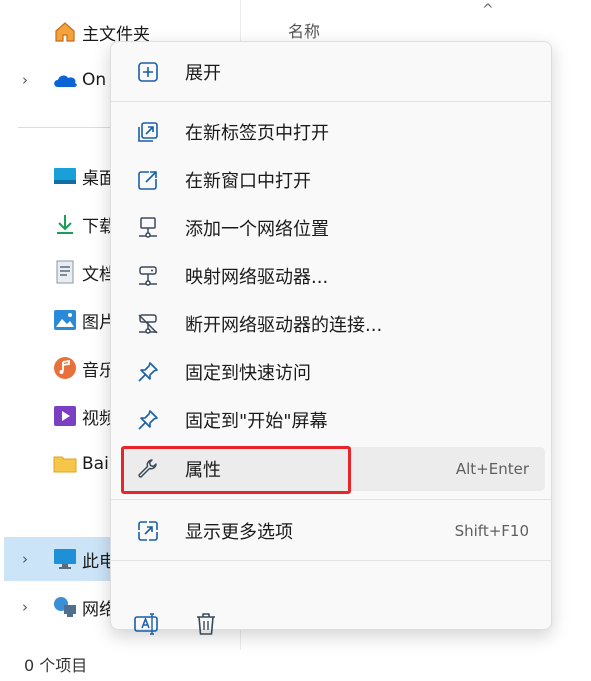  What do you see at coordinates (56, 665) in the screenshot?
I see `status-bar-text: 0 个项目` at bounding box center [56, 665].